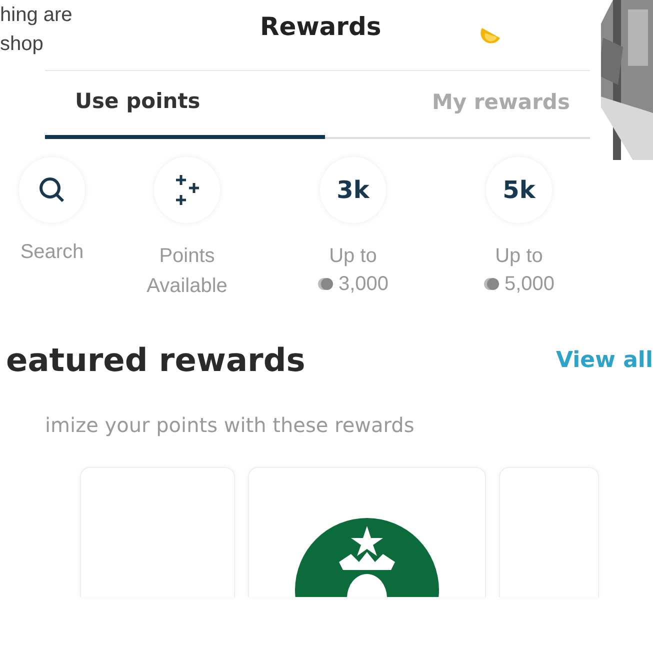  I want to click on points-value: 3,000, so click(353, 284).